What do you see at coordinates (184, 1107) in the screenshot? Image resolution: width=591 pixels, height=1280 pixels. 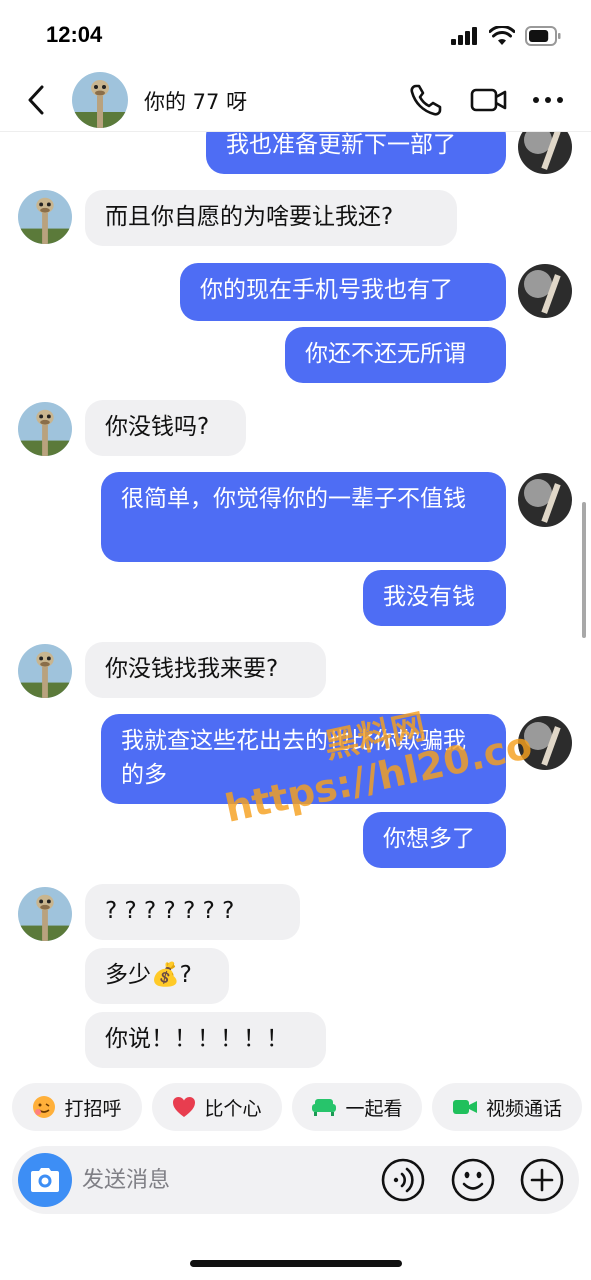 I see `heart-icon` at bounding box center [184, 1107].